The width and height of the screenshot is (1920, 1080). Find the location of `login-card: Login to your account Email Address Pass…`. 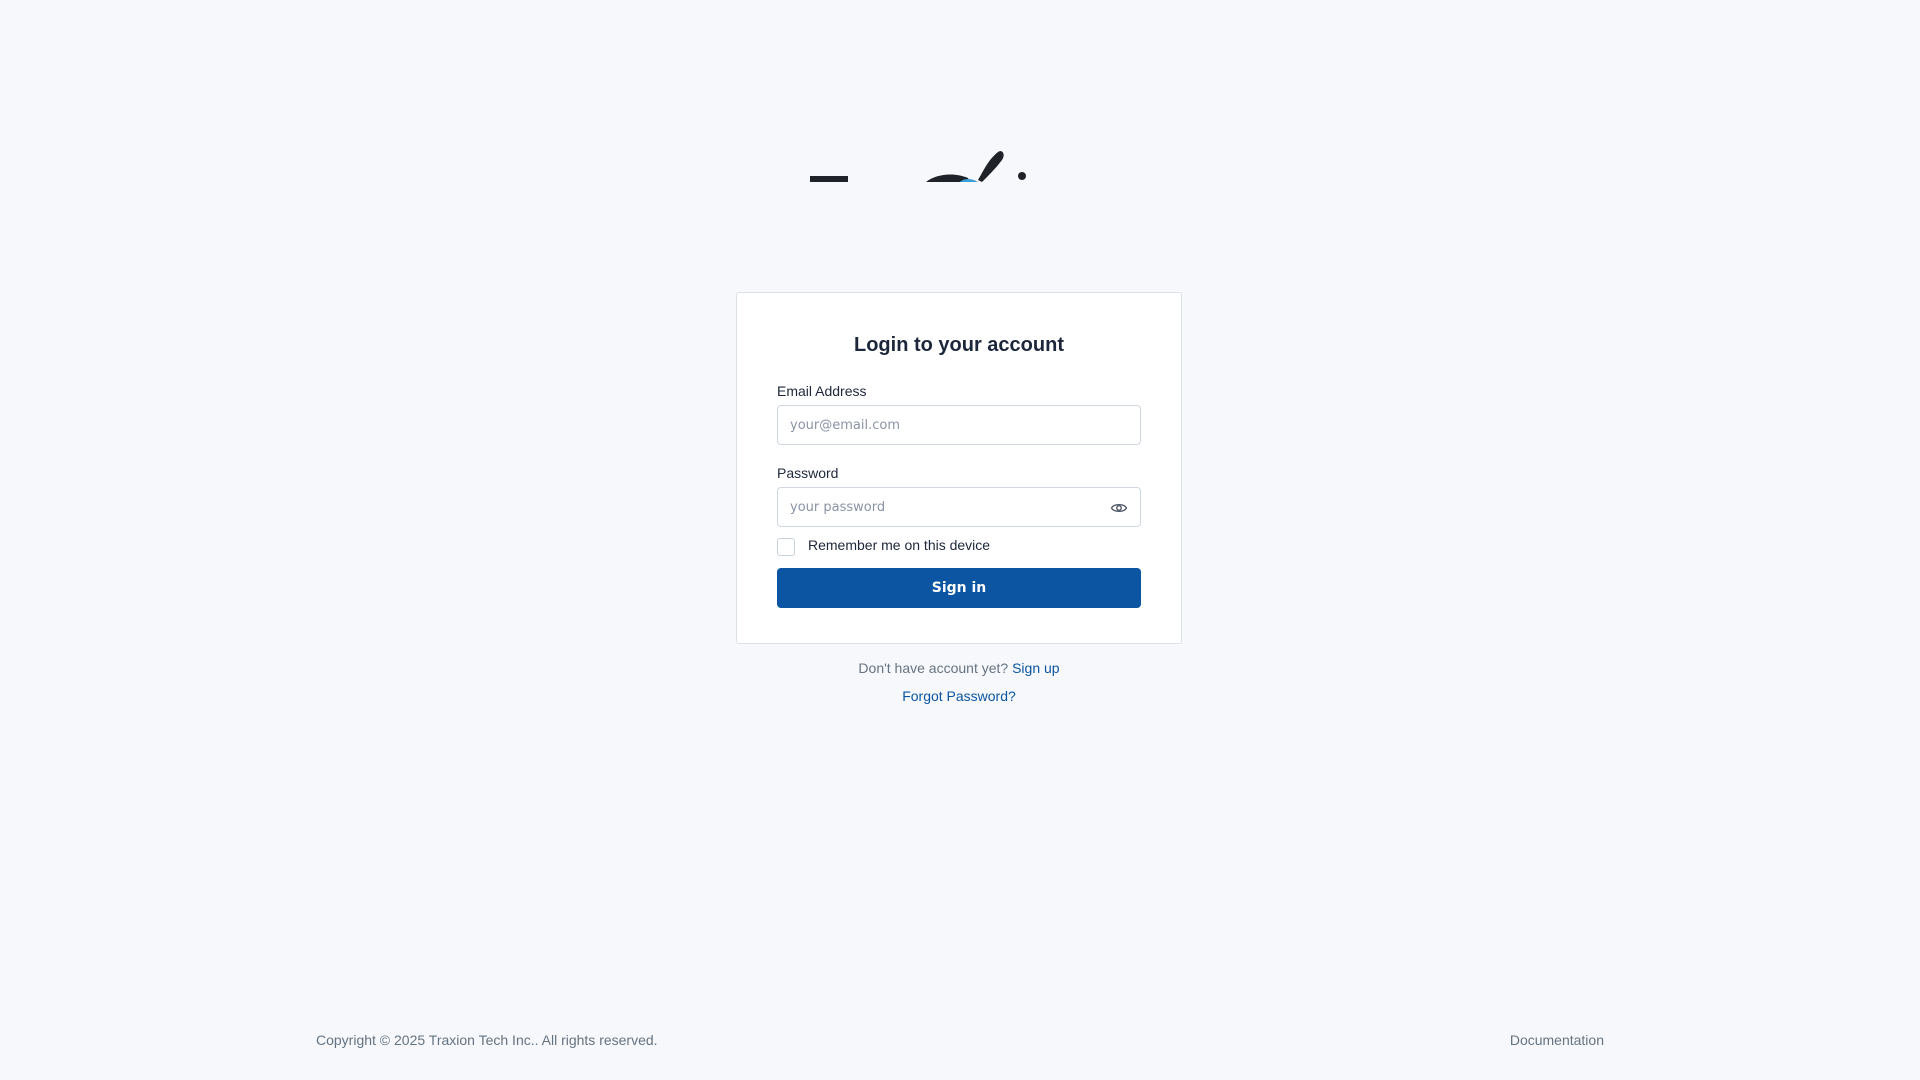

login-card: Login to your account Email Address Pass… is located at coordinates (959, 468).